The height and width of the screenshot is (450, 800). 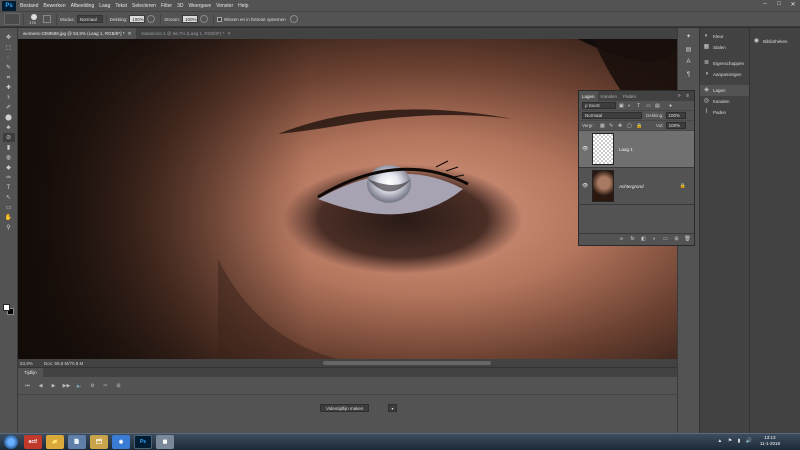 I want to click on calculator-app-icon: ▦, so click(x=165, y=442).